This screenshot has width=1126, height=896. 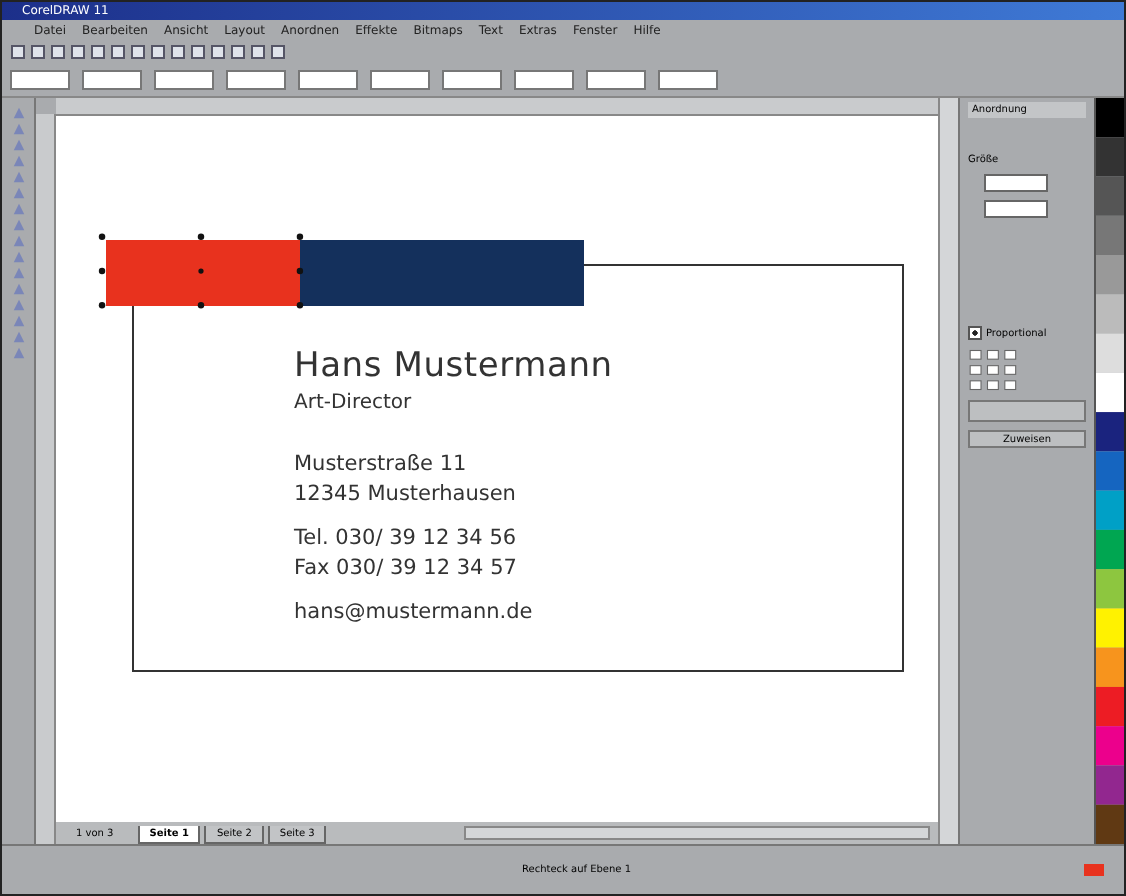 What do you see at coordinates (381, 465) in the screenshot?
I see `card-street: Musterstraße 11` at bounding box center [381, 465].